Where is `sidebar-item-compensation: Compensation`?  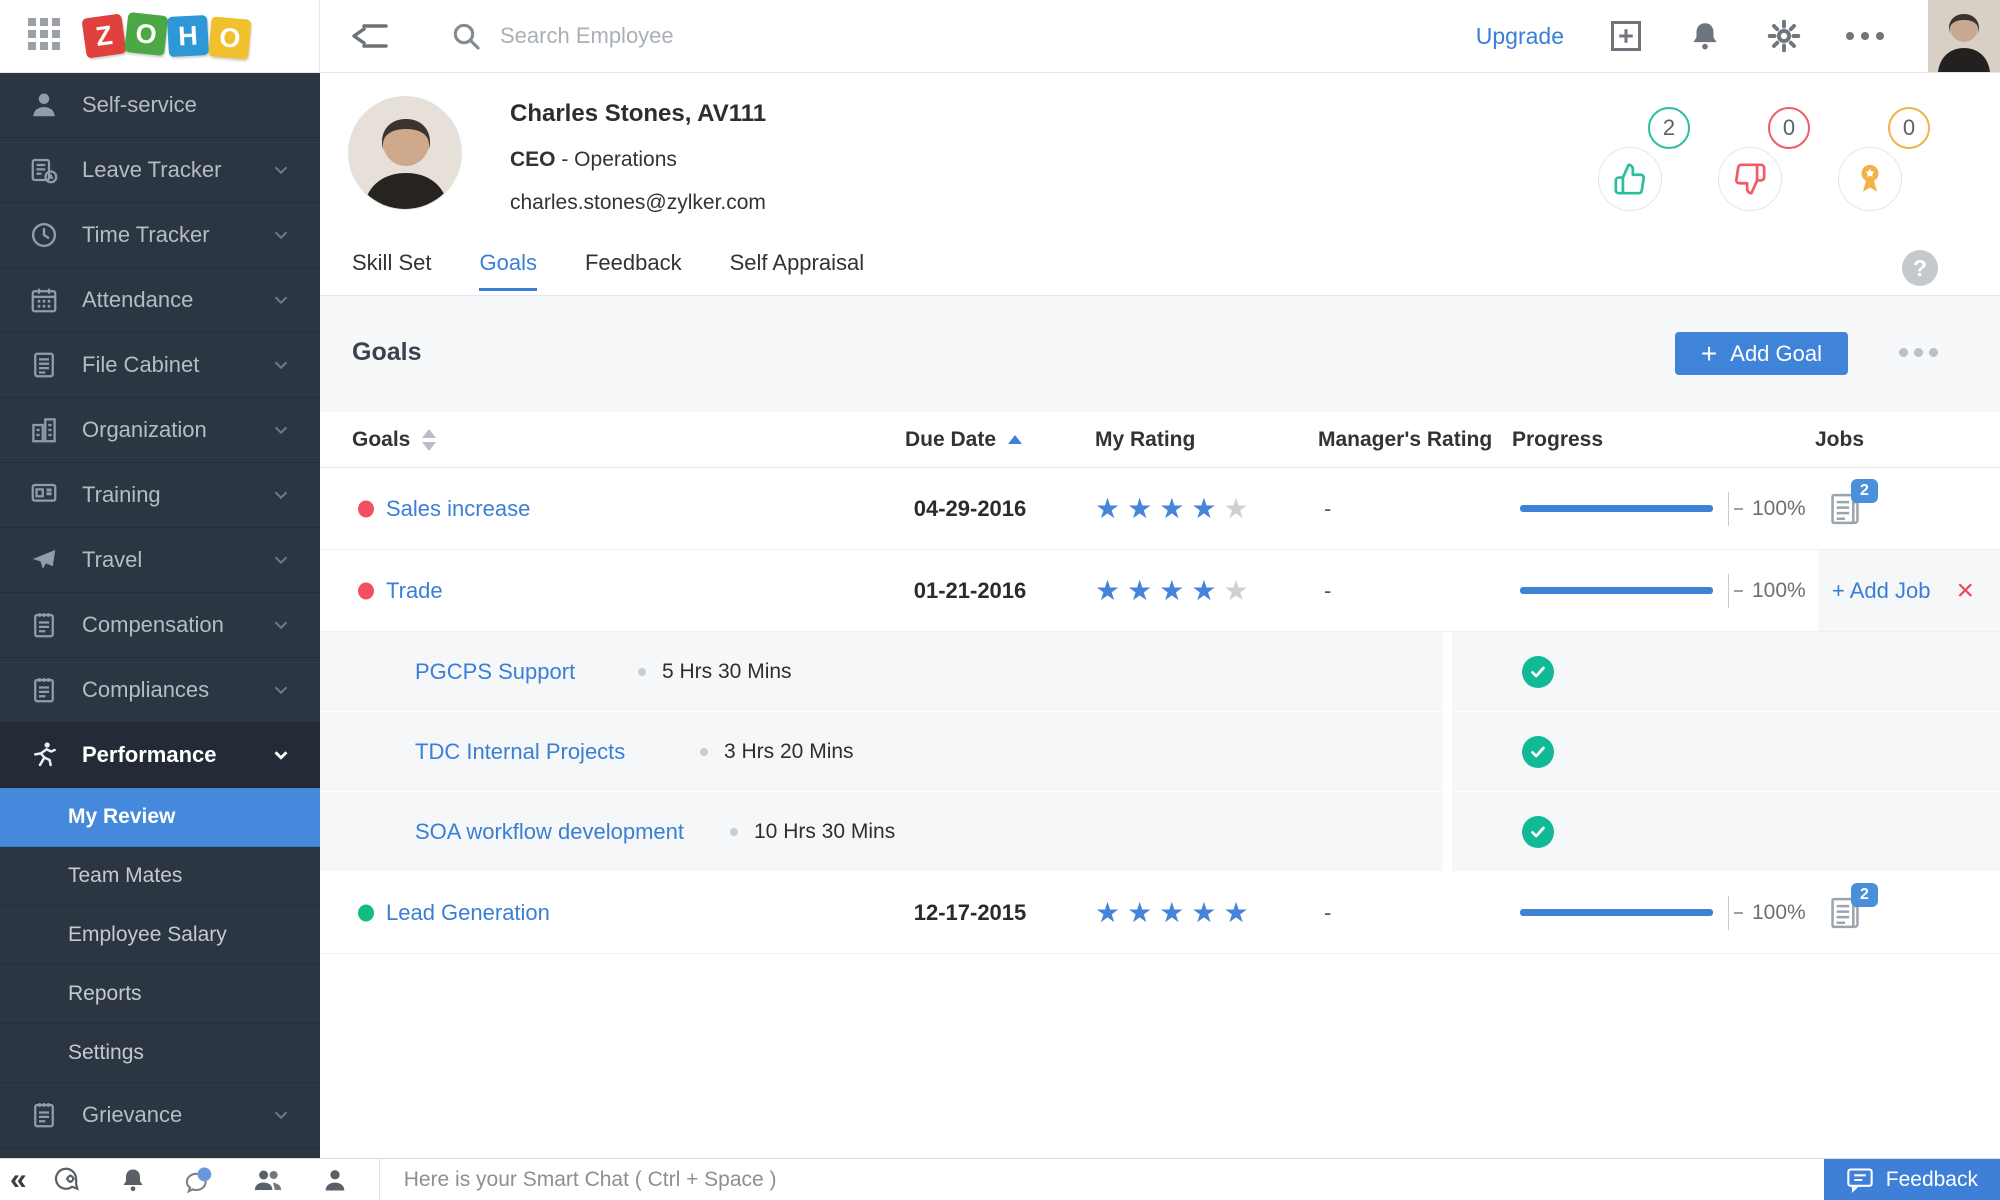
sidebar-item-compensation: Compensation is located at coordinates (160, 625).